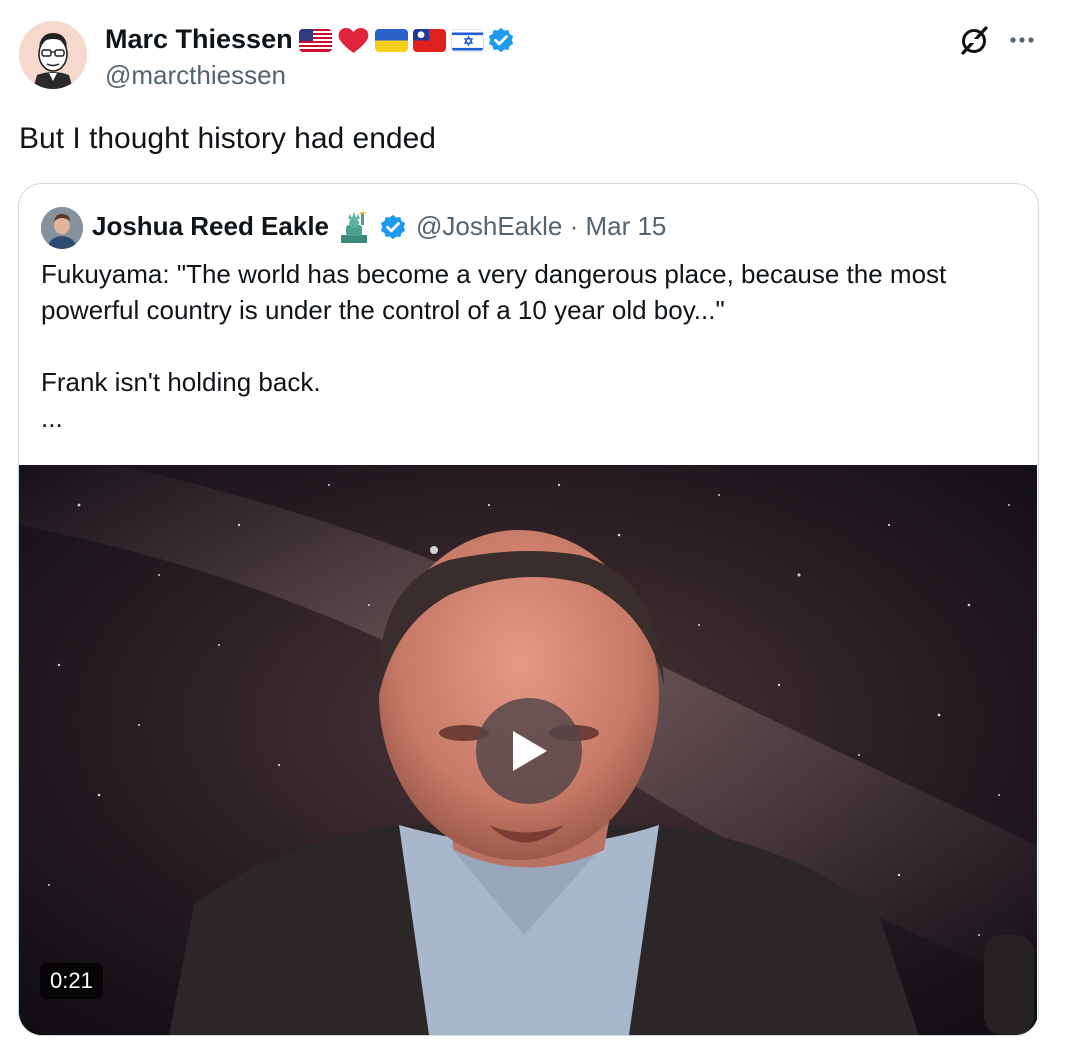 The width and height of the screenshot is (1074, 1064). I want to click on author-handle: @marcthiessen, so click(195, 75).